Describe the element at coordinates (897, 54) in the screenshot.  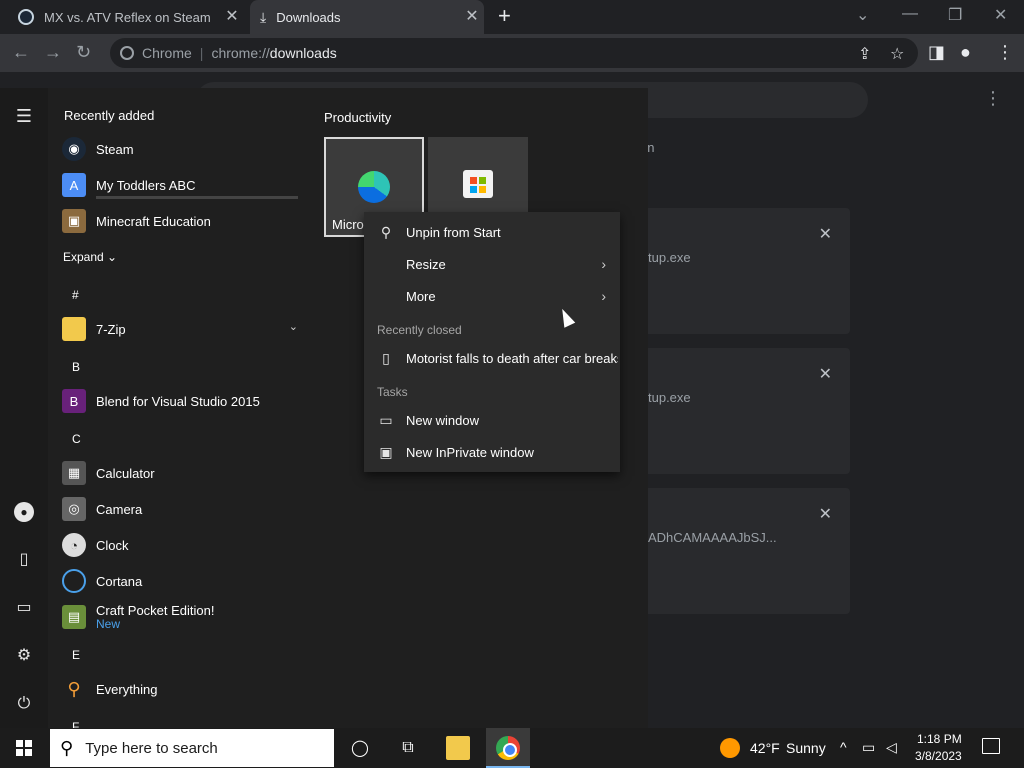
I see `star-icon: ☆` at that location.